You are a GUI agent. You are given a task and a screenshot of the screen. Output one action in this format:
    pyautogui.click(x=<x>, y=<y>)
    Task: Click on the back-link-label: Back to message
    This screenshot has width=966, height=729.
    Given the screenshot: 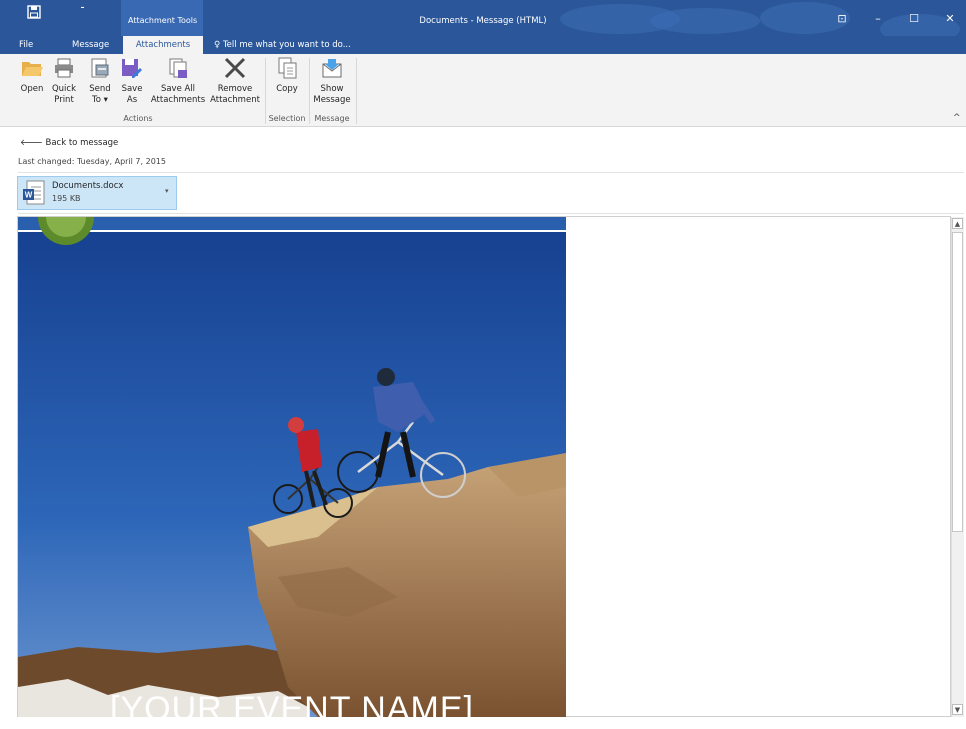 What is the action you would take?
    pyautogui.click(x=82, y=143)
    